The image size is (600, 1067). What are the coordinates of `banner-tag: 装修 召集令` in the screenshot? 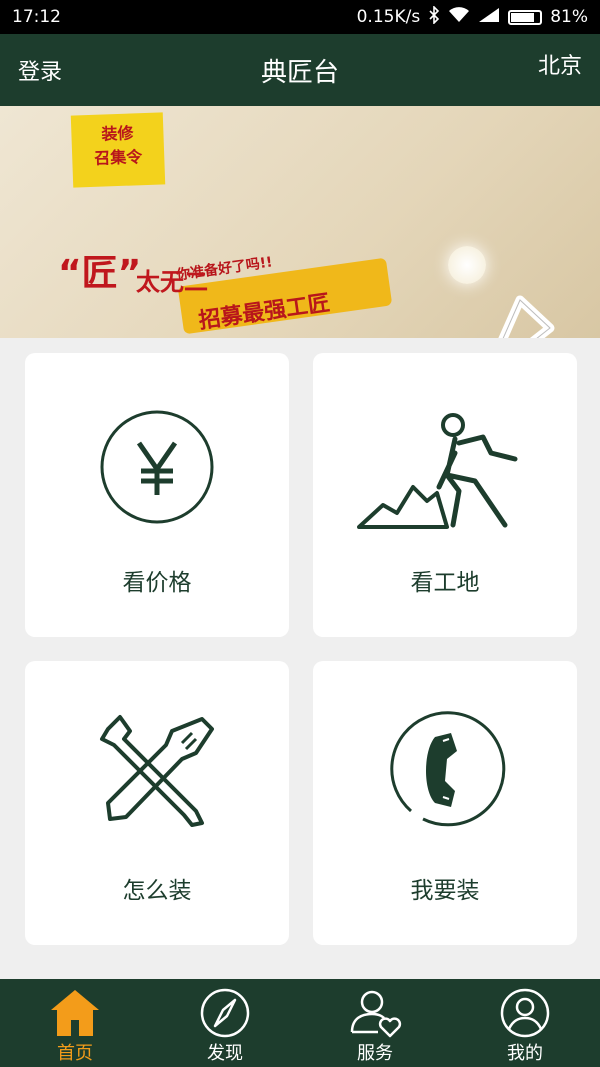 It's located at (118, 150).